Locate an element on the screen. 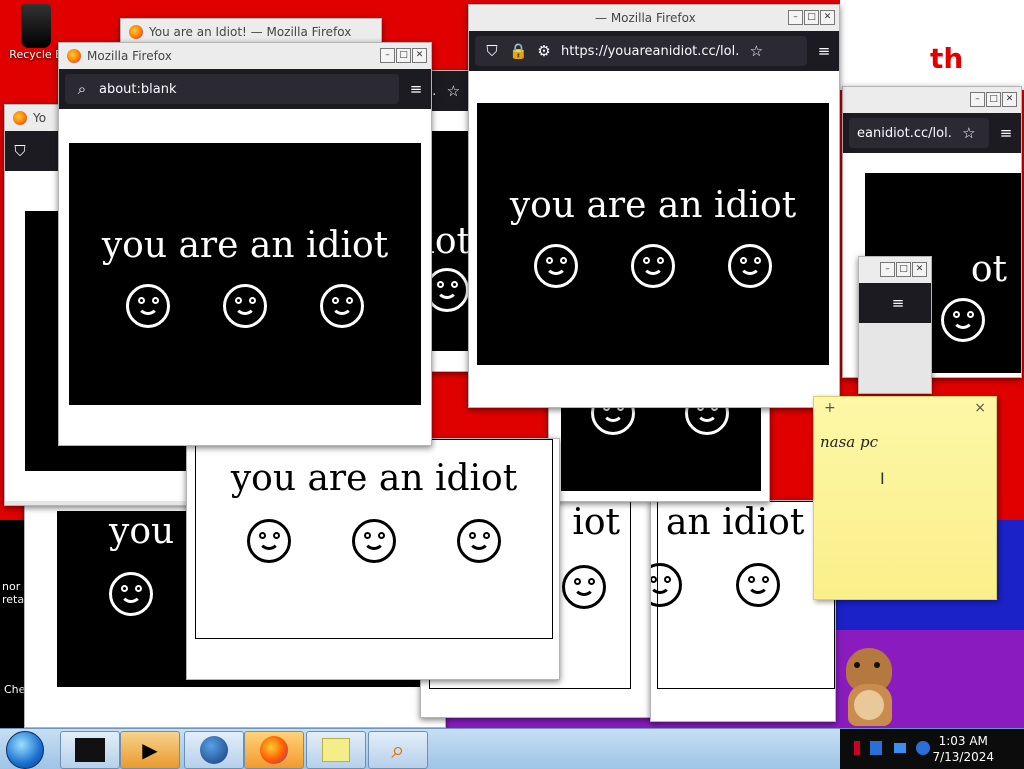 This screenshot has height=769, width=1024. window-title: Mozilla Firefox is located at coordinates (129, 56).